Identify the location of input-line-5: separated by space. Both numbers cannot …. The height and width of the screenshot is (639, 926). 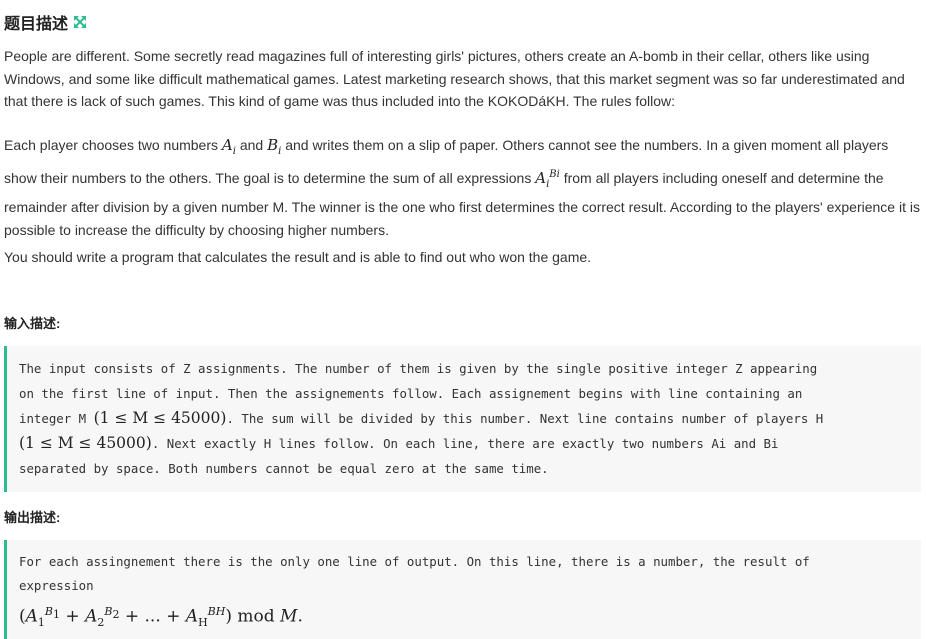
(284, 468).